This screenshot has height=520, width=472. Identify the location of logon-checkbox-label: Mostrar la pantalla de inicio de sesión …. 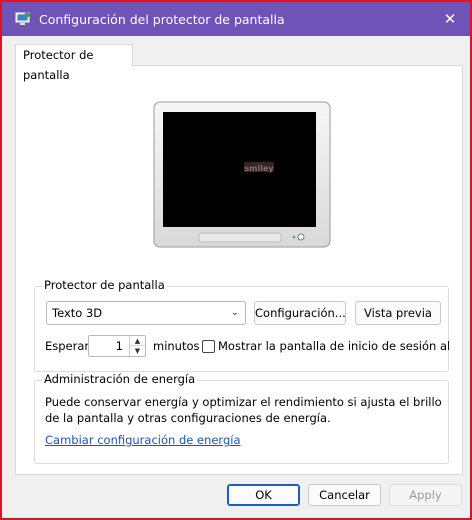
(333, 346).